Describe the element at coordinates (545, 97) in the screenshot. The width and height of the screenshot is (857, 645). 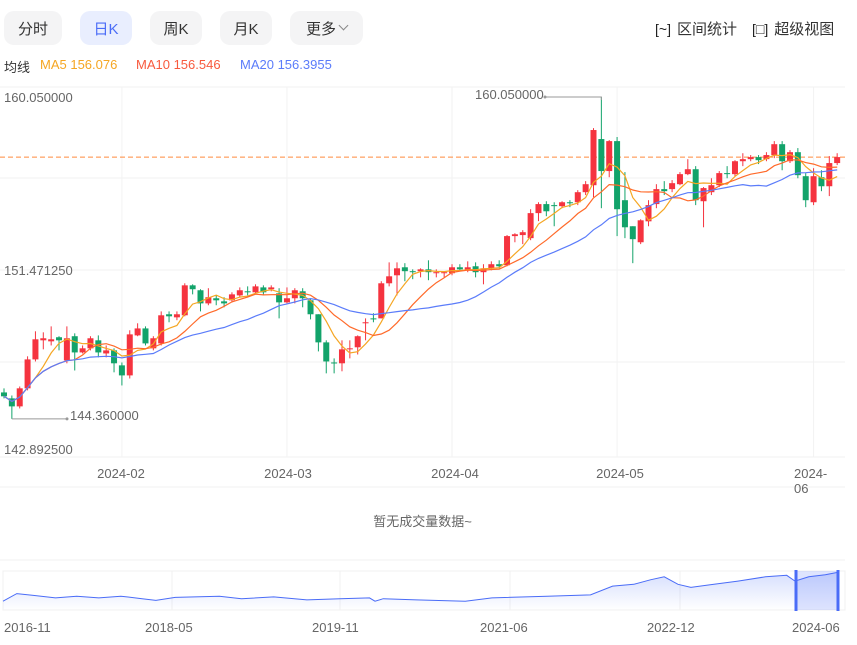
I see `max-annotation-dot` at that location.